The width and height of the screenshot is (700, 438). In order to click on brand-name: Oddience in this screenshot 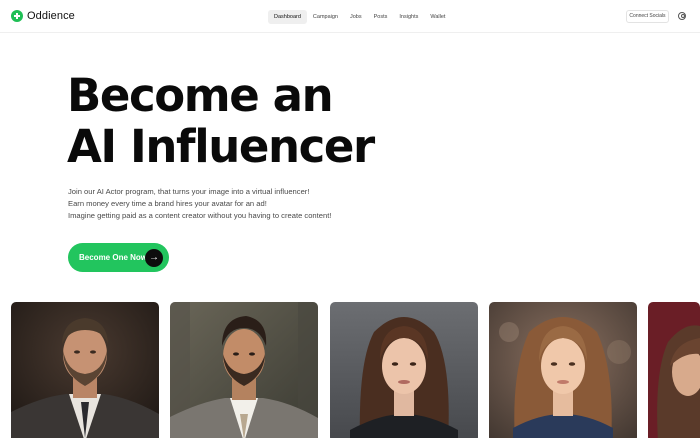, I will do `click(51, 16)`.